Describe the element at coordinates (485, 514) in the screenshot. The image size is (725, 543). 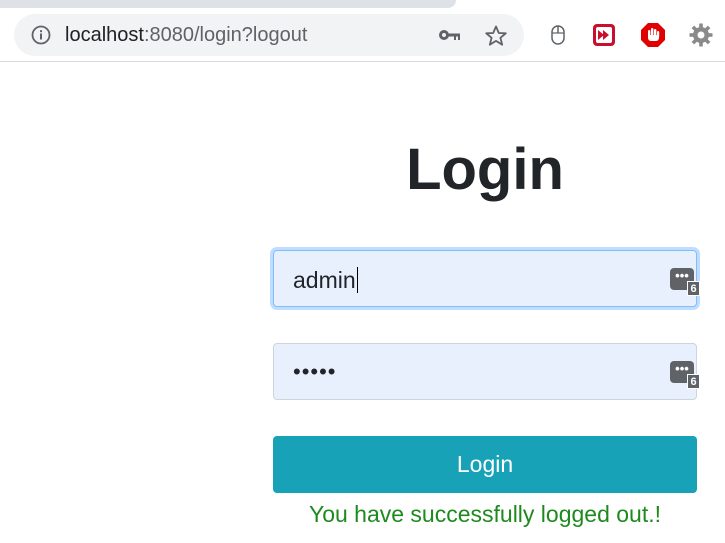
I see `logout-success-message: You have successfully logged out.!` at that location.